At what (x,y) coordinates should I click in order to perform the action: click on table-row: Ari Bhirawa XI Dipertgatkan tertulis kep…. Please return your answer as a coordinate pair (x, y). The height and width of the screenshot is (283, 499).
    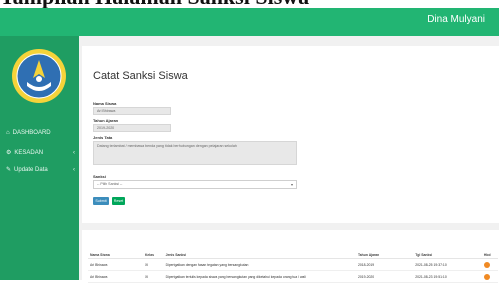
    Looking at the image, I should click on (293, 276).